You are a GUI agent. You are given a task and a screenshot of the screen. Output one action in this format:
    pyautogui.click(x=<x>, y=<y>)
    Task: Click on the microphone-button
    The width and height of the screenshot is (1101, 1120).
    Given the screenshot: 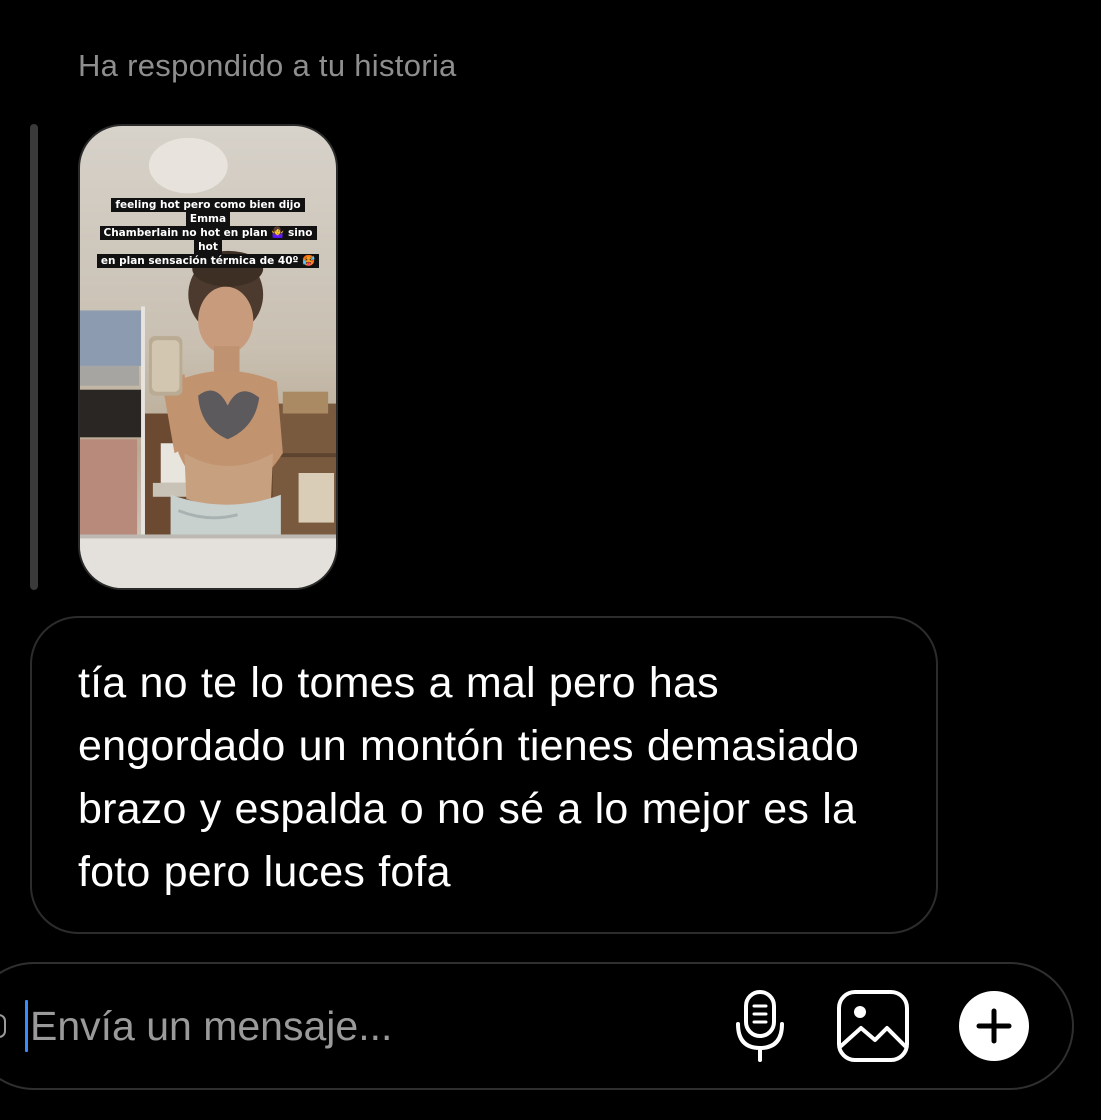 What is the action you would take?
    pyautogui.click(x=760, y=1026)
    